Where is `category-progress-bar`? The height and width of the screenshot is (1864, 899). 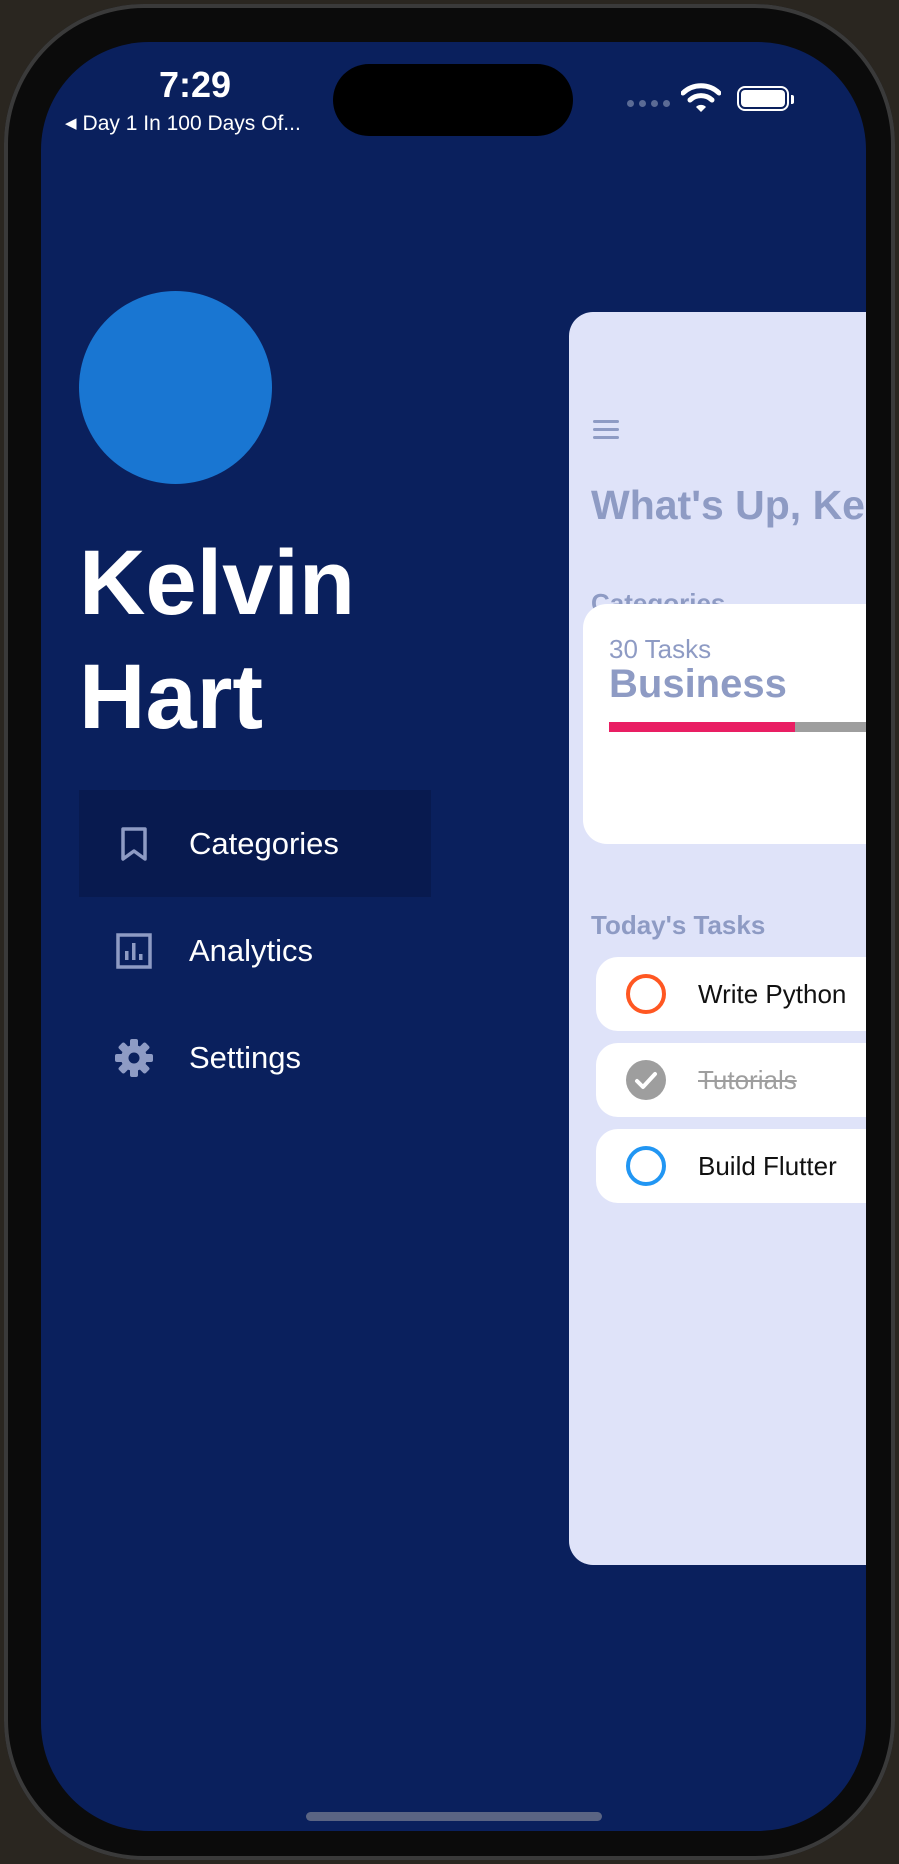
category-progress-bar is located at coordinates (737, 727).